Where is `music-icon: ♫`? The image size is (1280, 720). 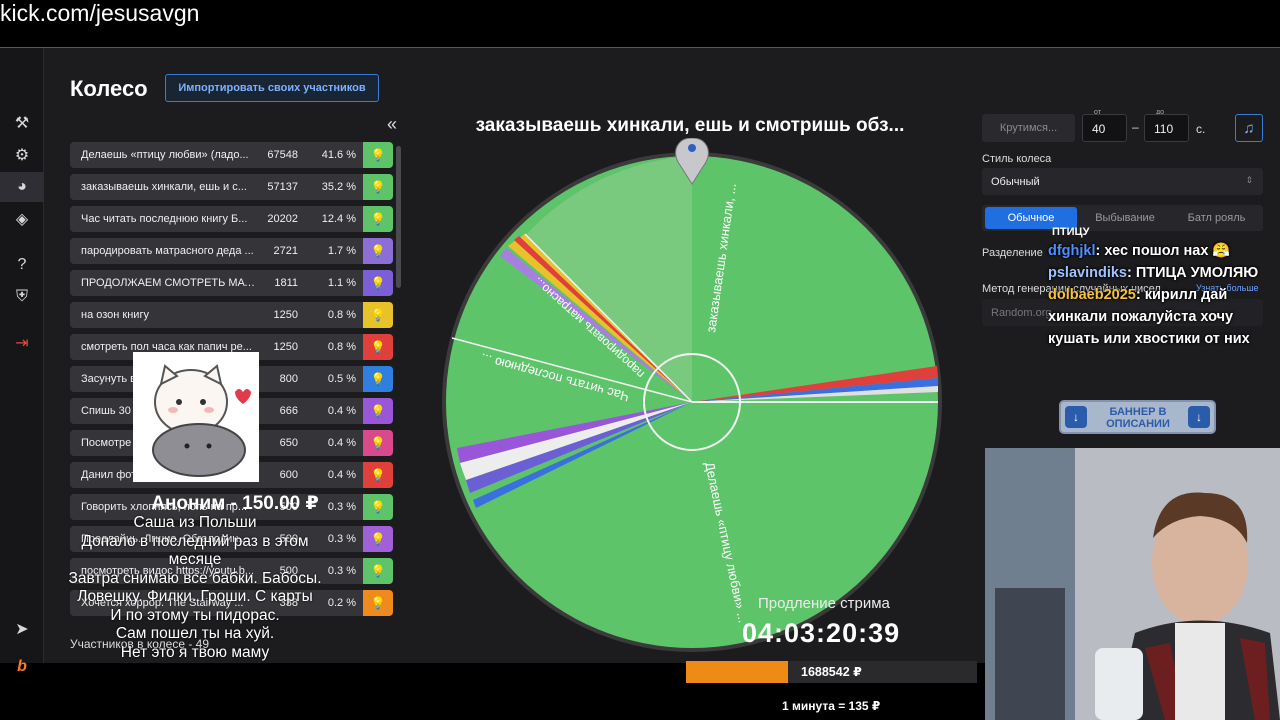
music-icon: ♫ is located at coordinates (1249, 128).